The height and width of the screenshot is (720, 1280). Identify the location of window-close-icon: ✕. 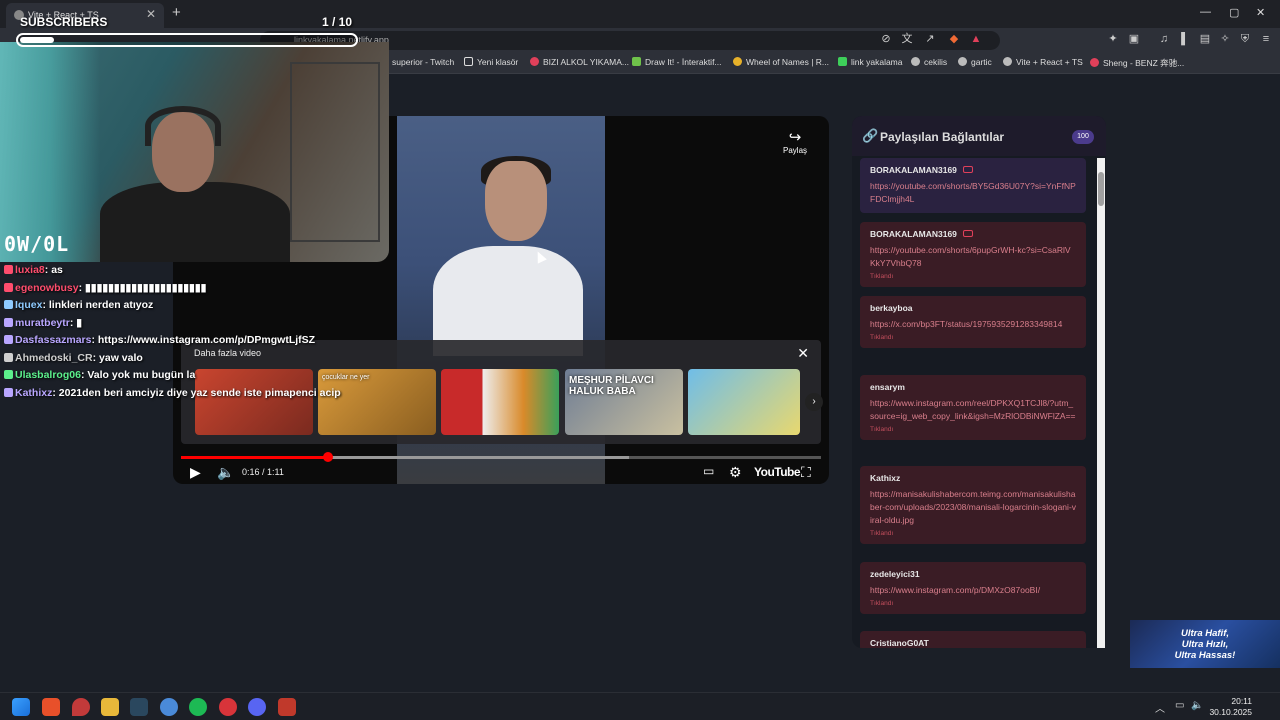
(1260, 12).